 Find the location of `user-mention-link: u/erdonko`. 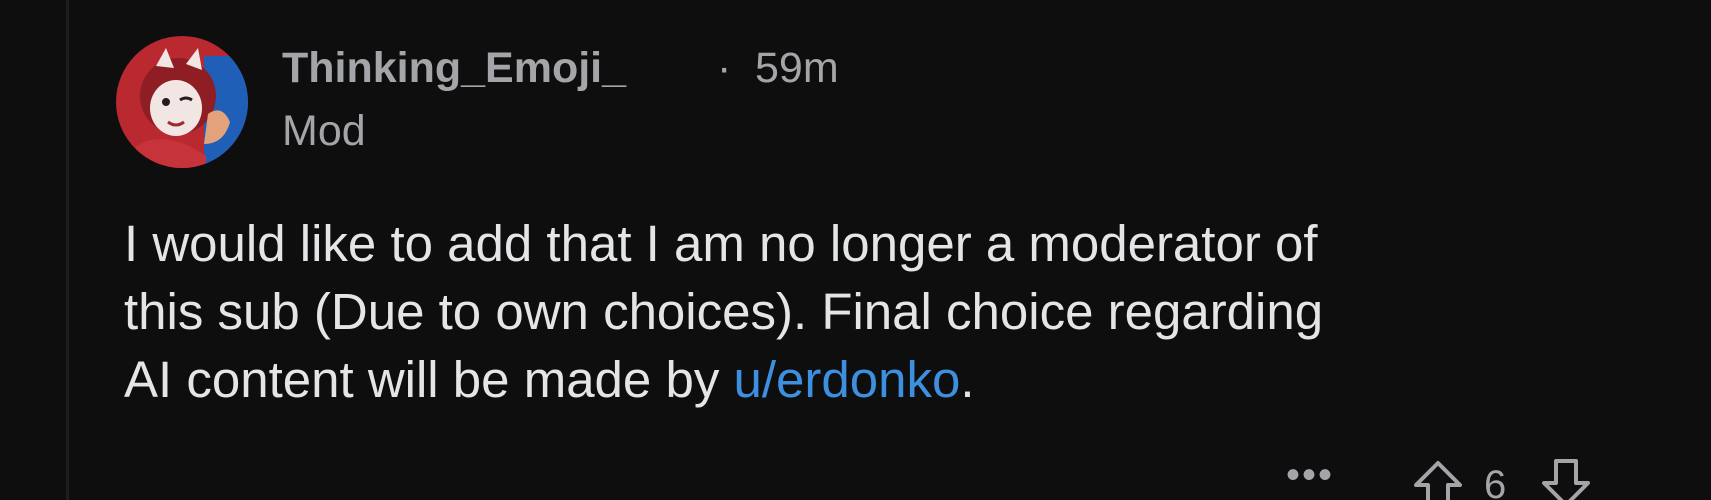

user-mention-link: u/erdonko is located at coordinates (847, 379).